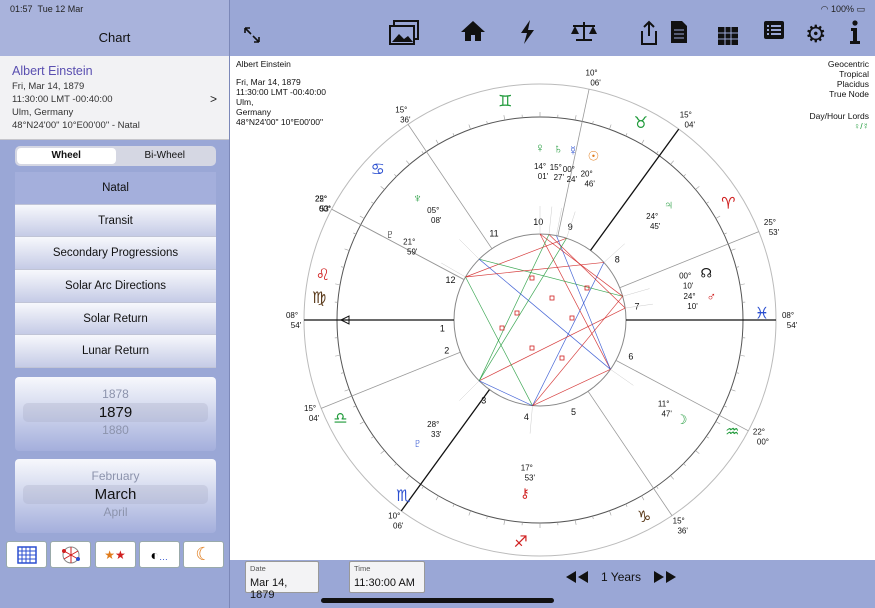 The height and width of the screenshot is (608, 875). I want to click on grid-icon, so click(26, 554).